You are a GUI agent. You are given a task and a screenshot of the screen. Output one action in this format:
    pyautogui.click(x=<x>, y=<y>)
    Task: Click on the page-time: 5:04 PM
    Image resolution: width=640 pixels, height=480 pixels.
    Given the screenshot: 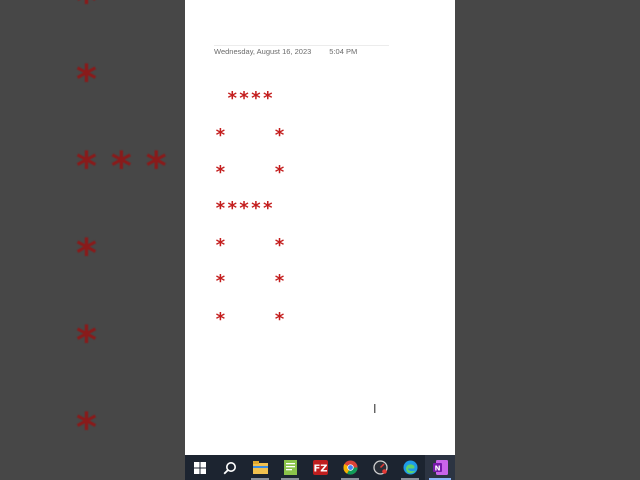 What is the action you would take?
    pyautogui.click(x=343, y=51)
    